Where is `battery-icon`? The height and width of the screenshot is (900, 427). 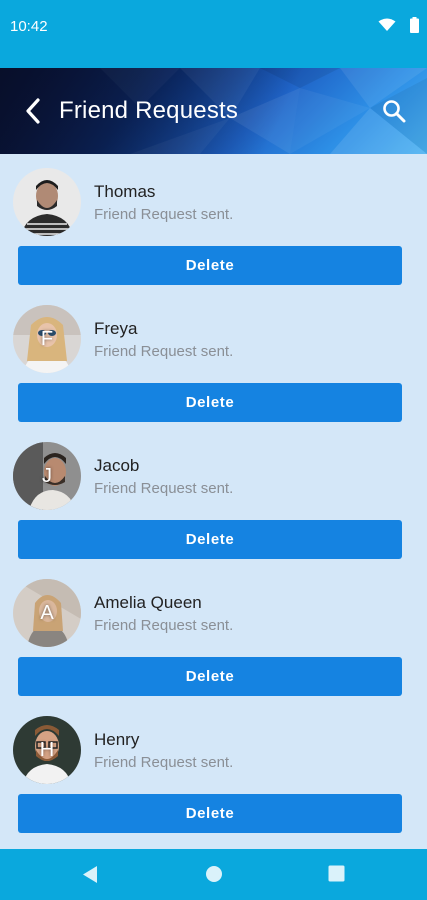
battery-icon is located at coordinates (414, 25).